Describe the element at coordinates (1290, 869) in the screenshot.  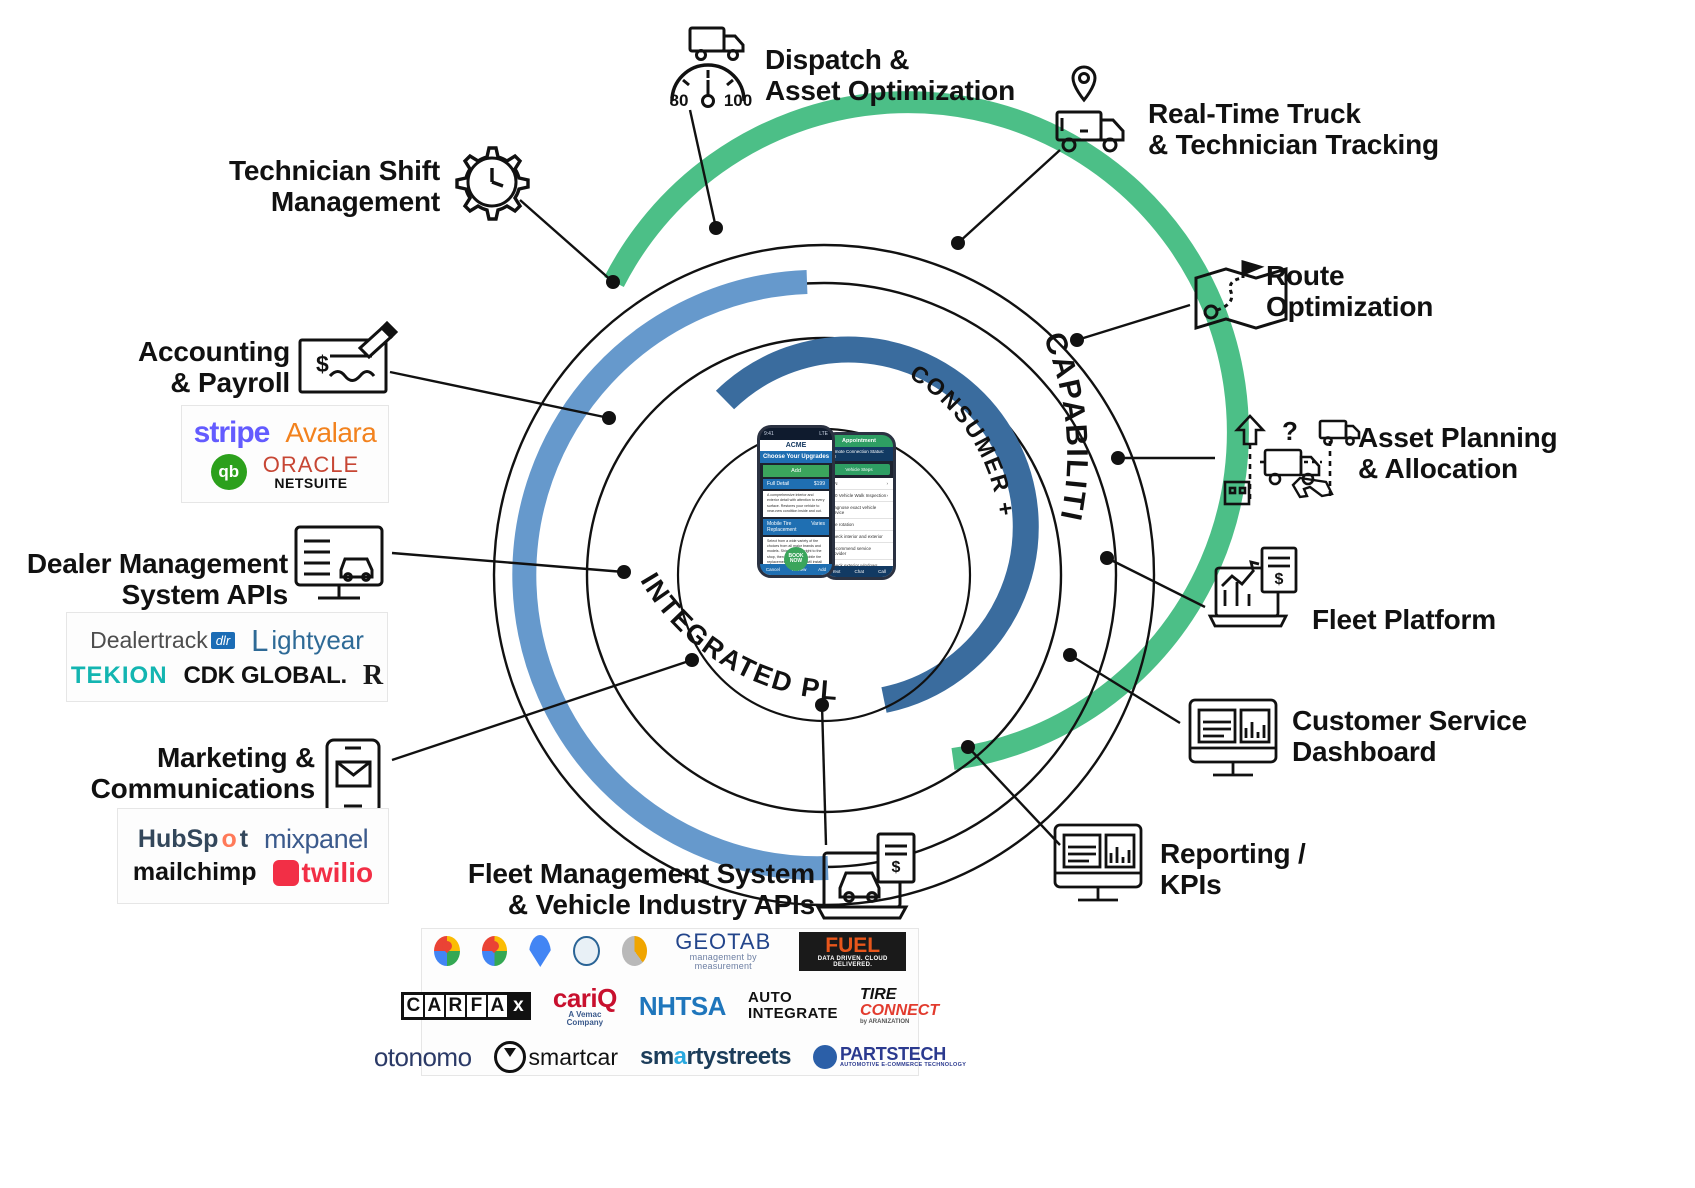
I see `capability-label-reporting: Reporting / KPIs` at that location.